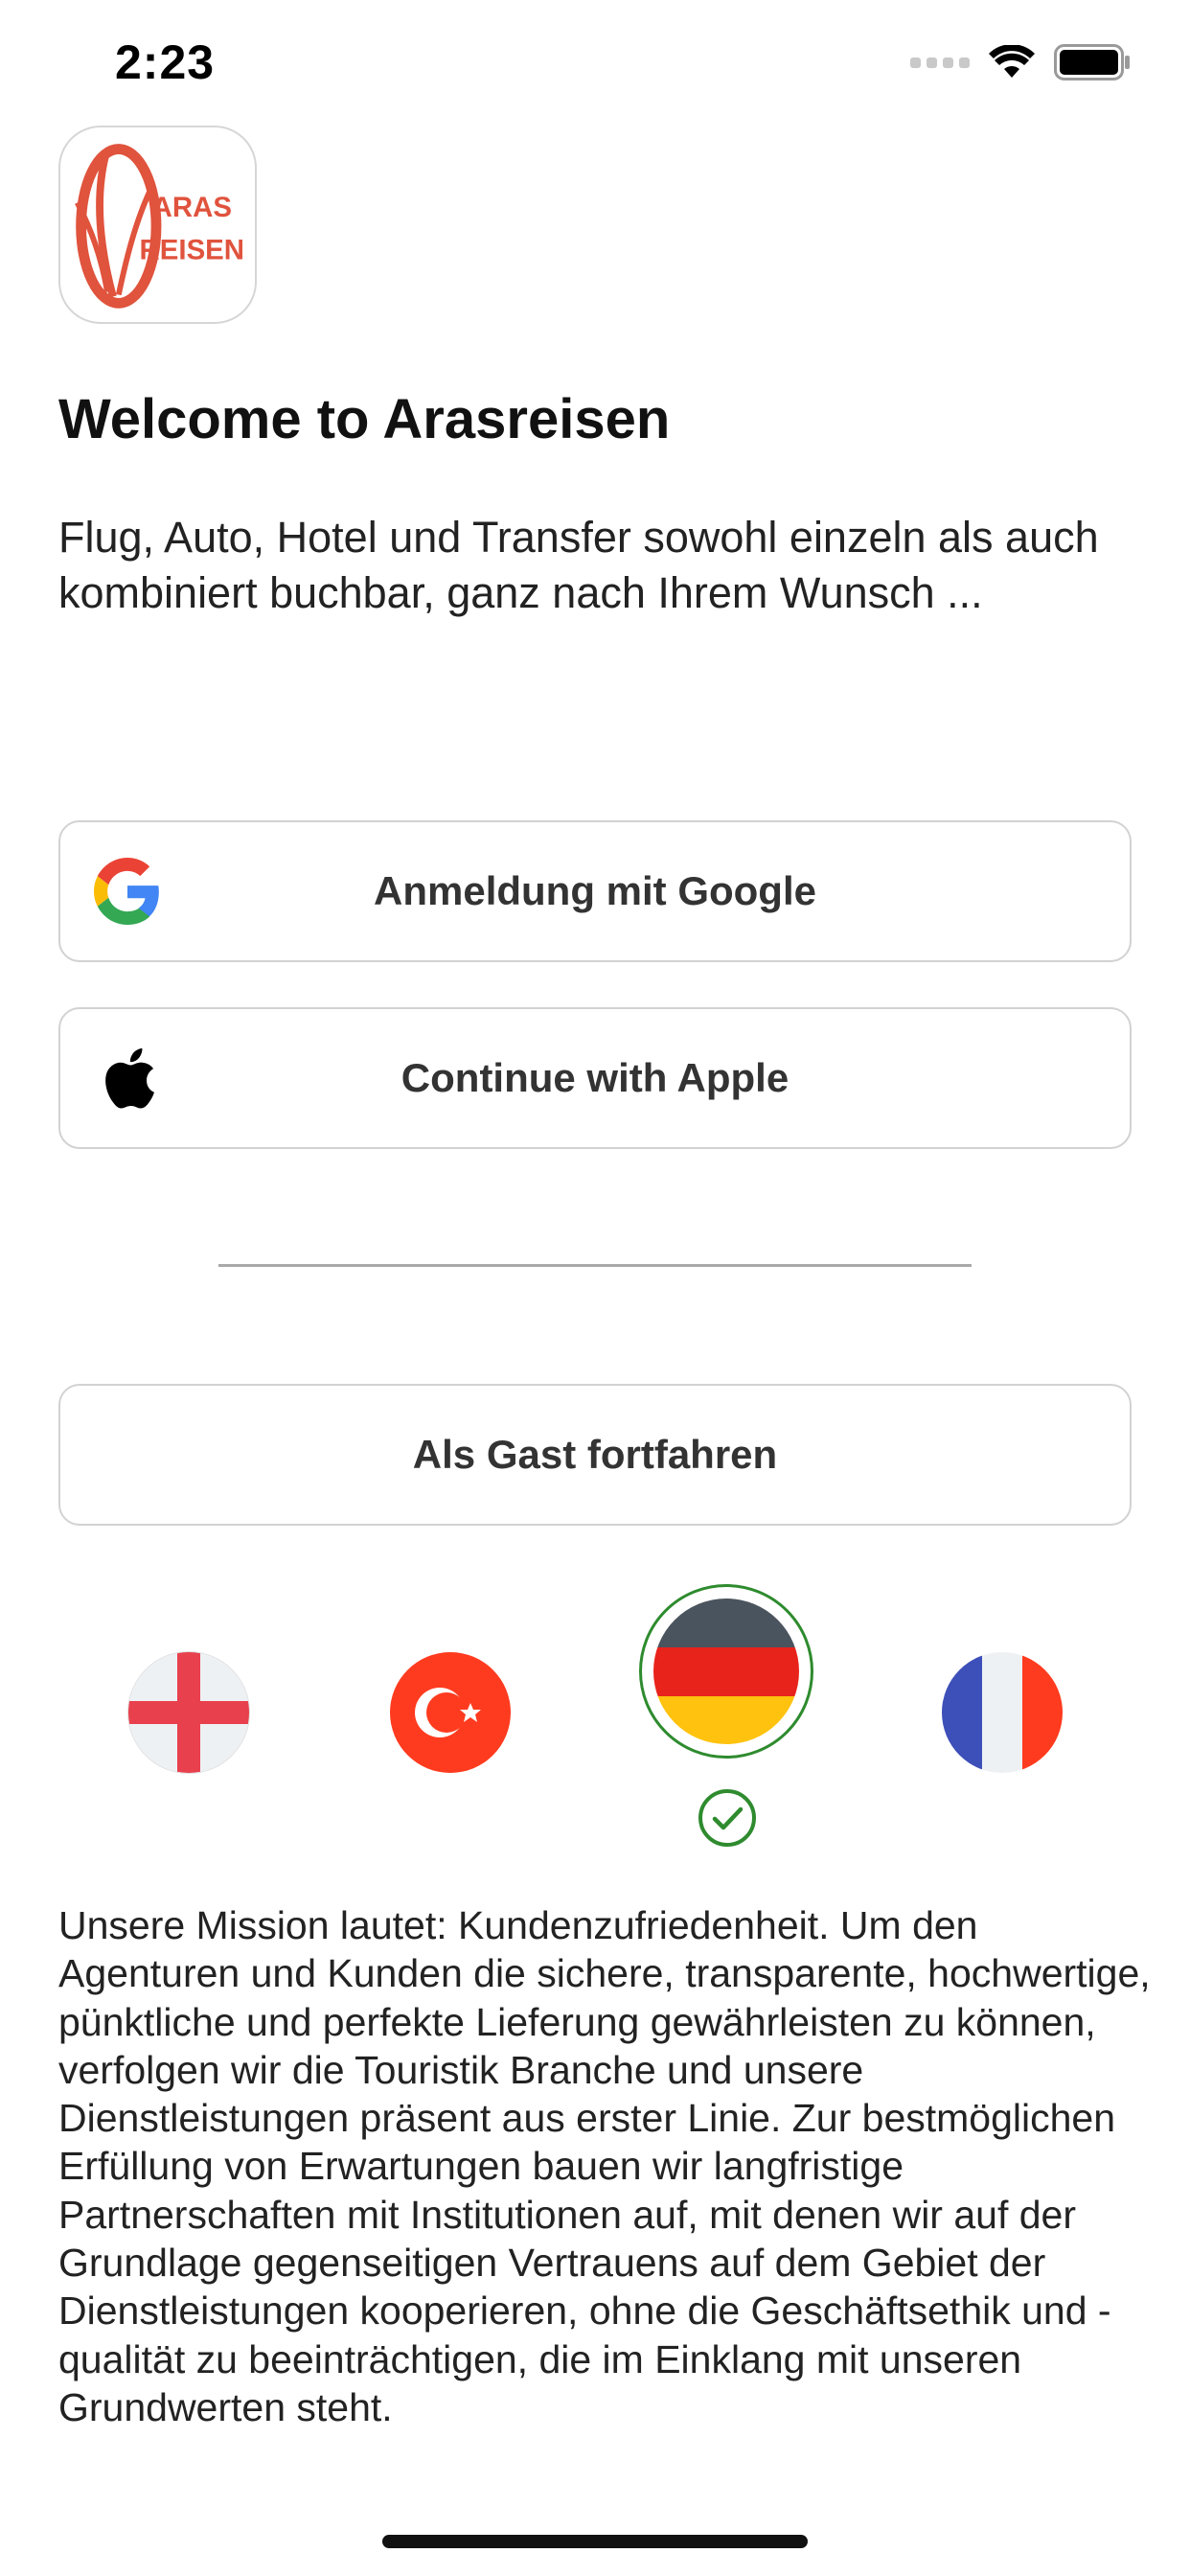 This screenshot has width=1190, height=2576. Describe the element at coordinates (158, 225) in the screenshot. I see `app-logo: ARAS REISEN` at that location.